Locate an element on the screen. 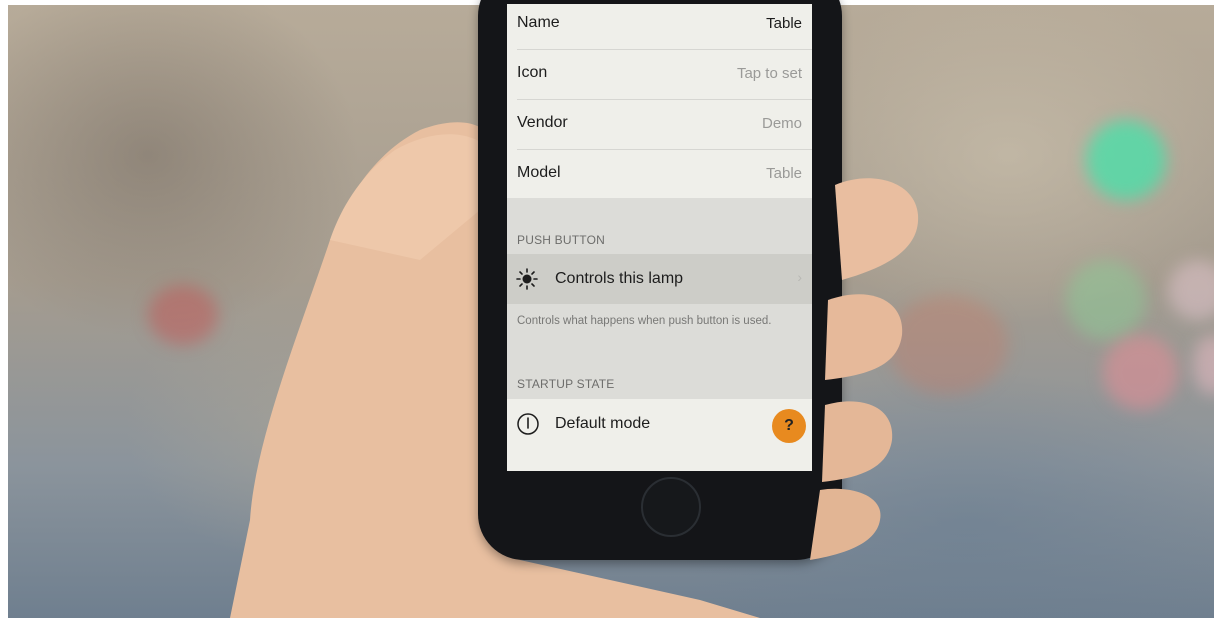 The height and width of the screenshot is (618, 1215). fingers is located at coordinates (864, 369).